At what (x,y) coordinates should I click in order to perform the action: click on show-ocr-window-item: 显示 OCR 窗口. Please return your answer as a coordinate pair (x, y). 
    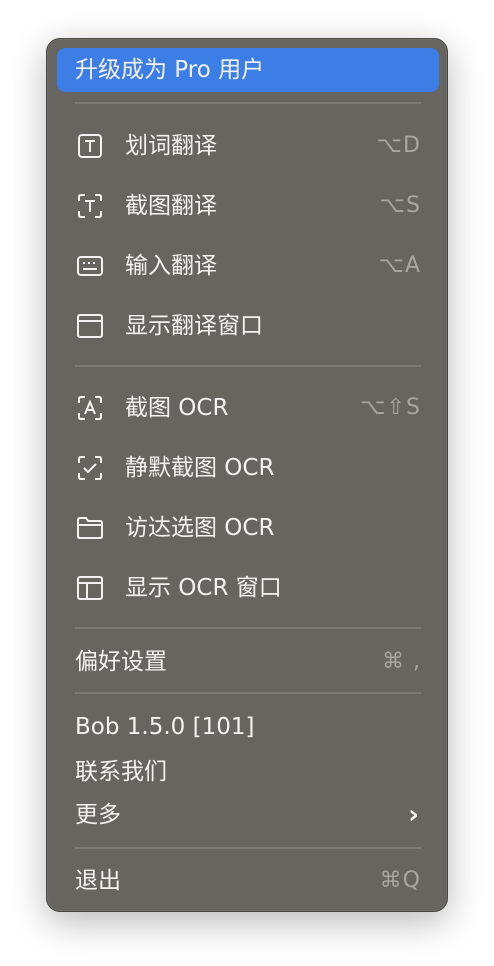
    Looking at the image, I should click on (248, 588).